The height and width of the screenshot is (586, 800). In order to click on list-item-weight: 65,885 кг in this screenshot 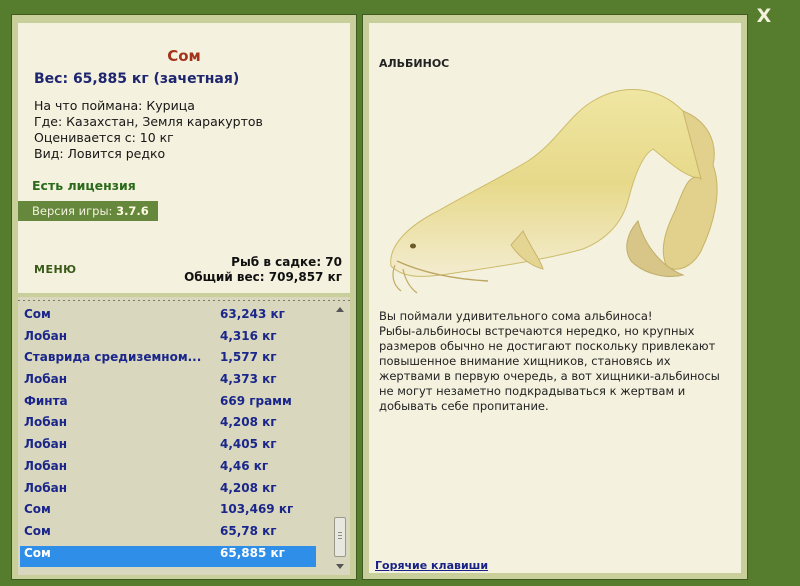, I will do `click(252, 552)`.